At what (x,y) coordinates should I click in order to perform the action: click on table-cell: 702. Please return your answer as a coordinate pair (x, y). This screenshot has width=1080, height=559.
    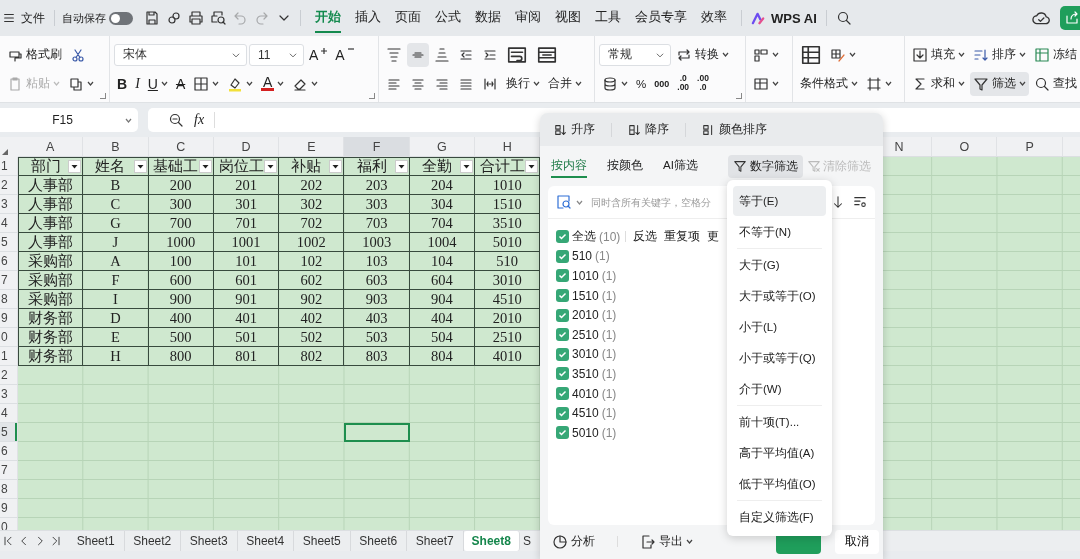
    Looking at the image, I should click on (312, 223).